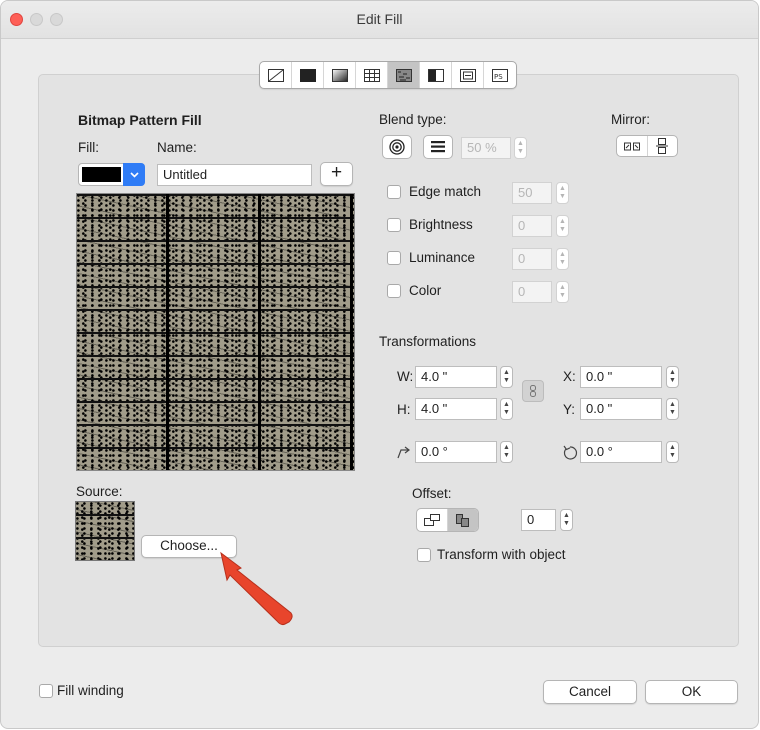 This screenshot has width=760, height=730. I want to click on mirror-buttons, so click(647, 146).